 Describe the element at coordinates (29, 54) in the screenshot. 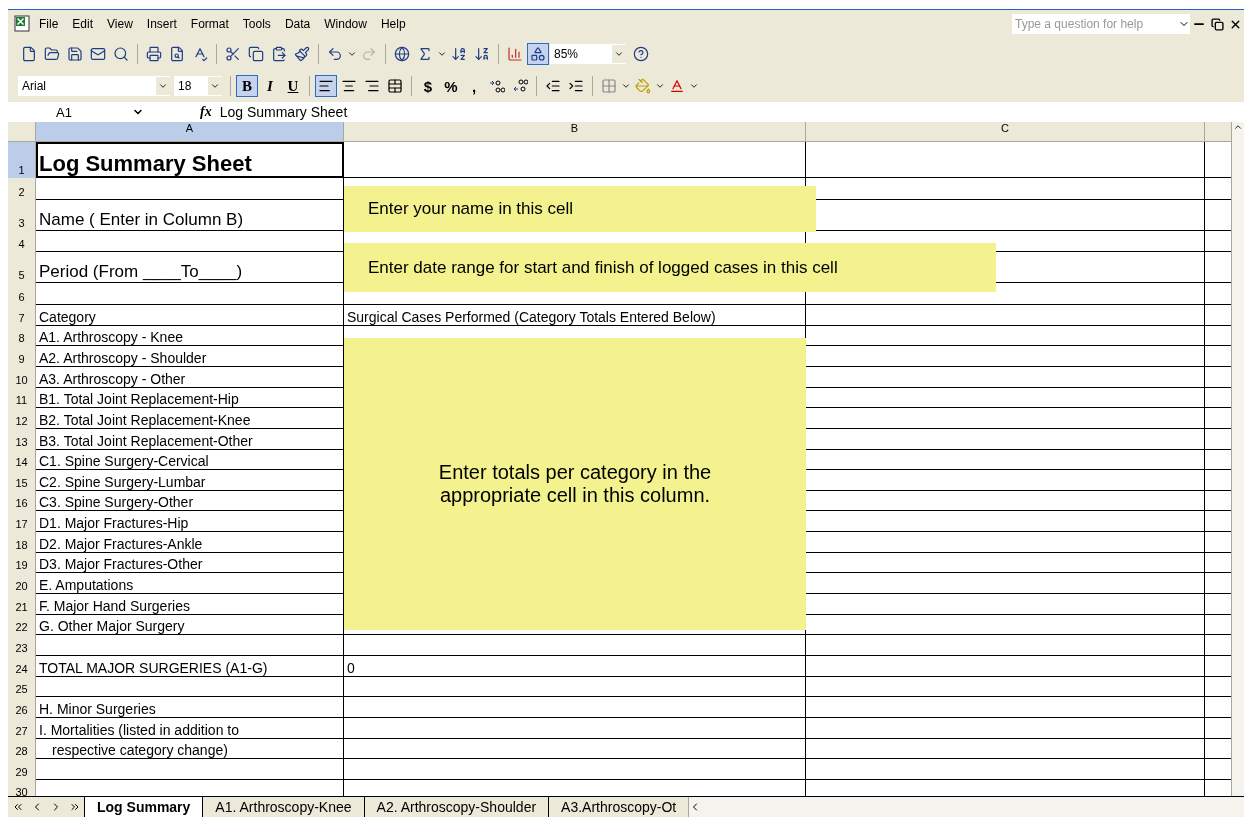

I see `new-file-icon` at that location.